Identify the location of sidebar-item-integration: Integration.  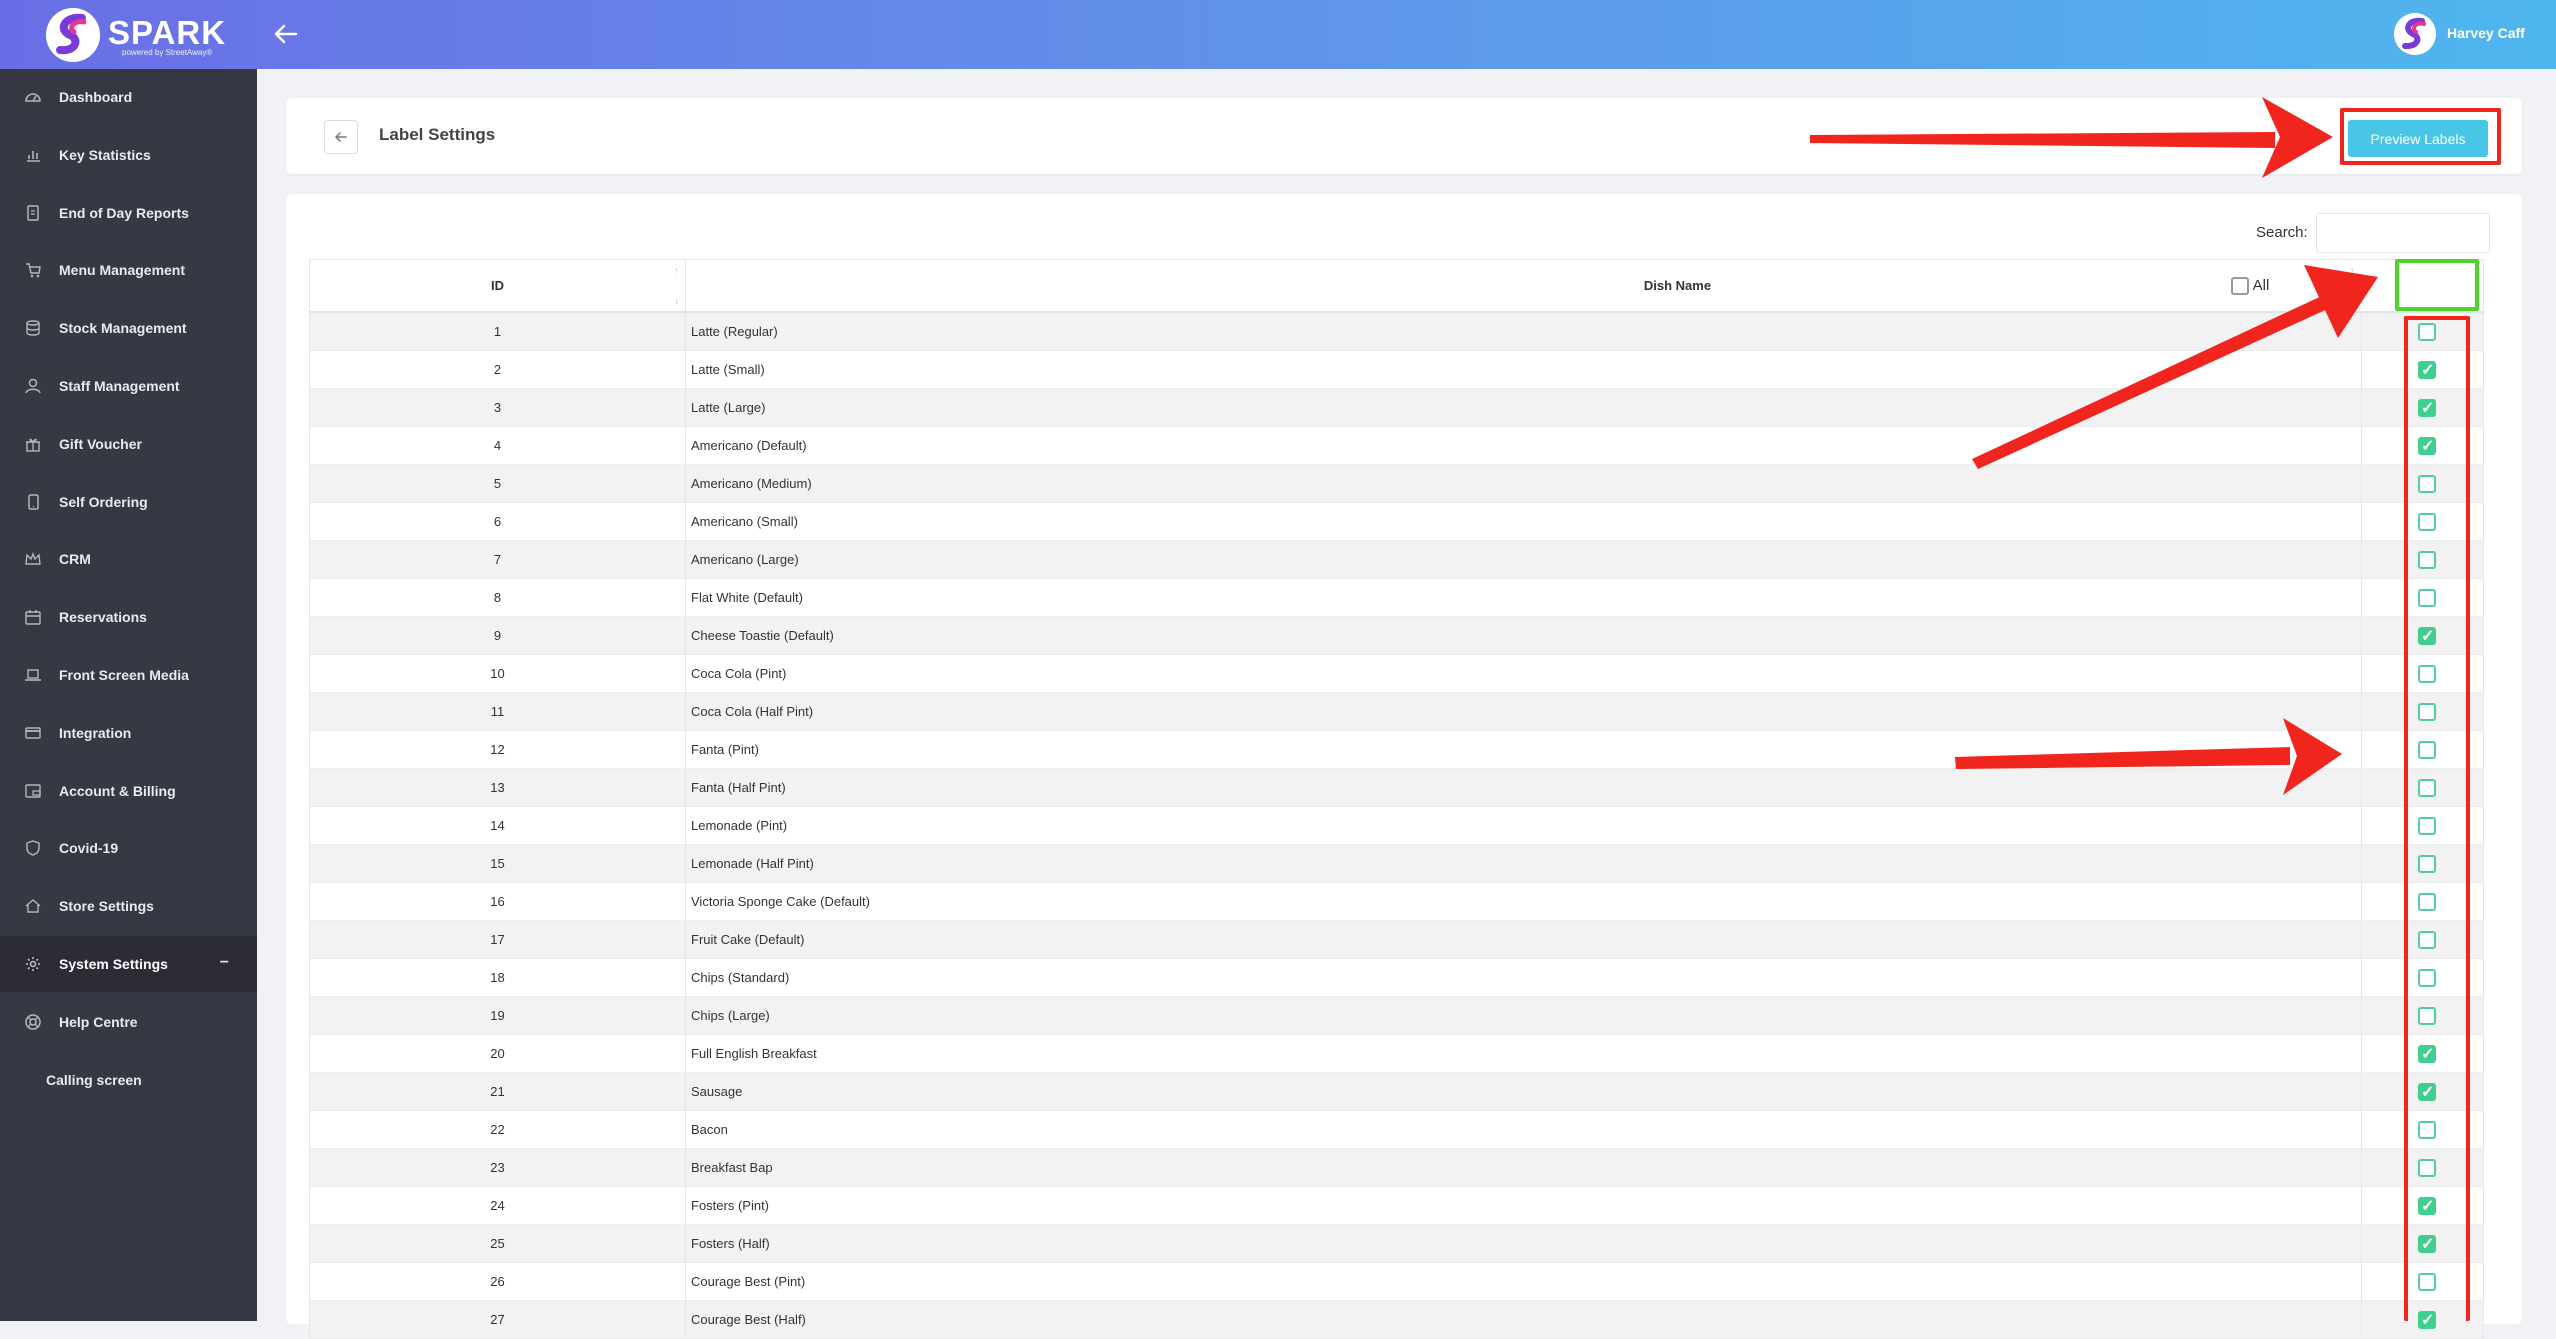
(128, 733).